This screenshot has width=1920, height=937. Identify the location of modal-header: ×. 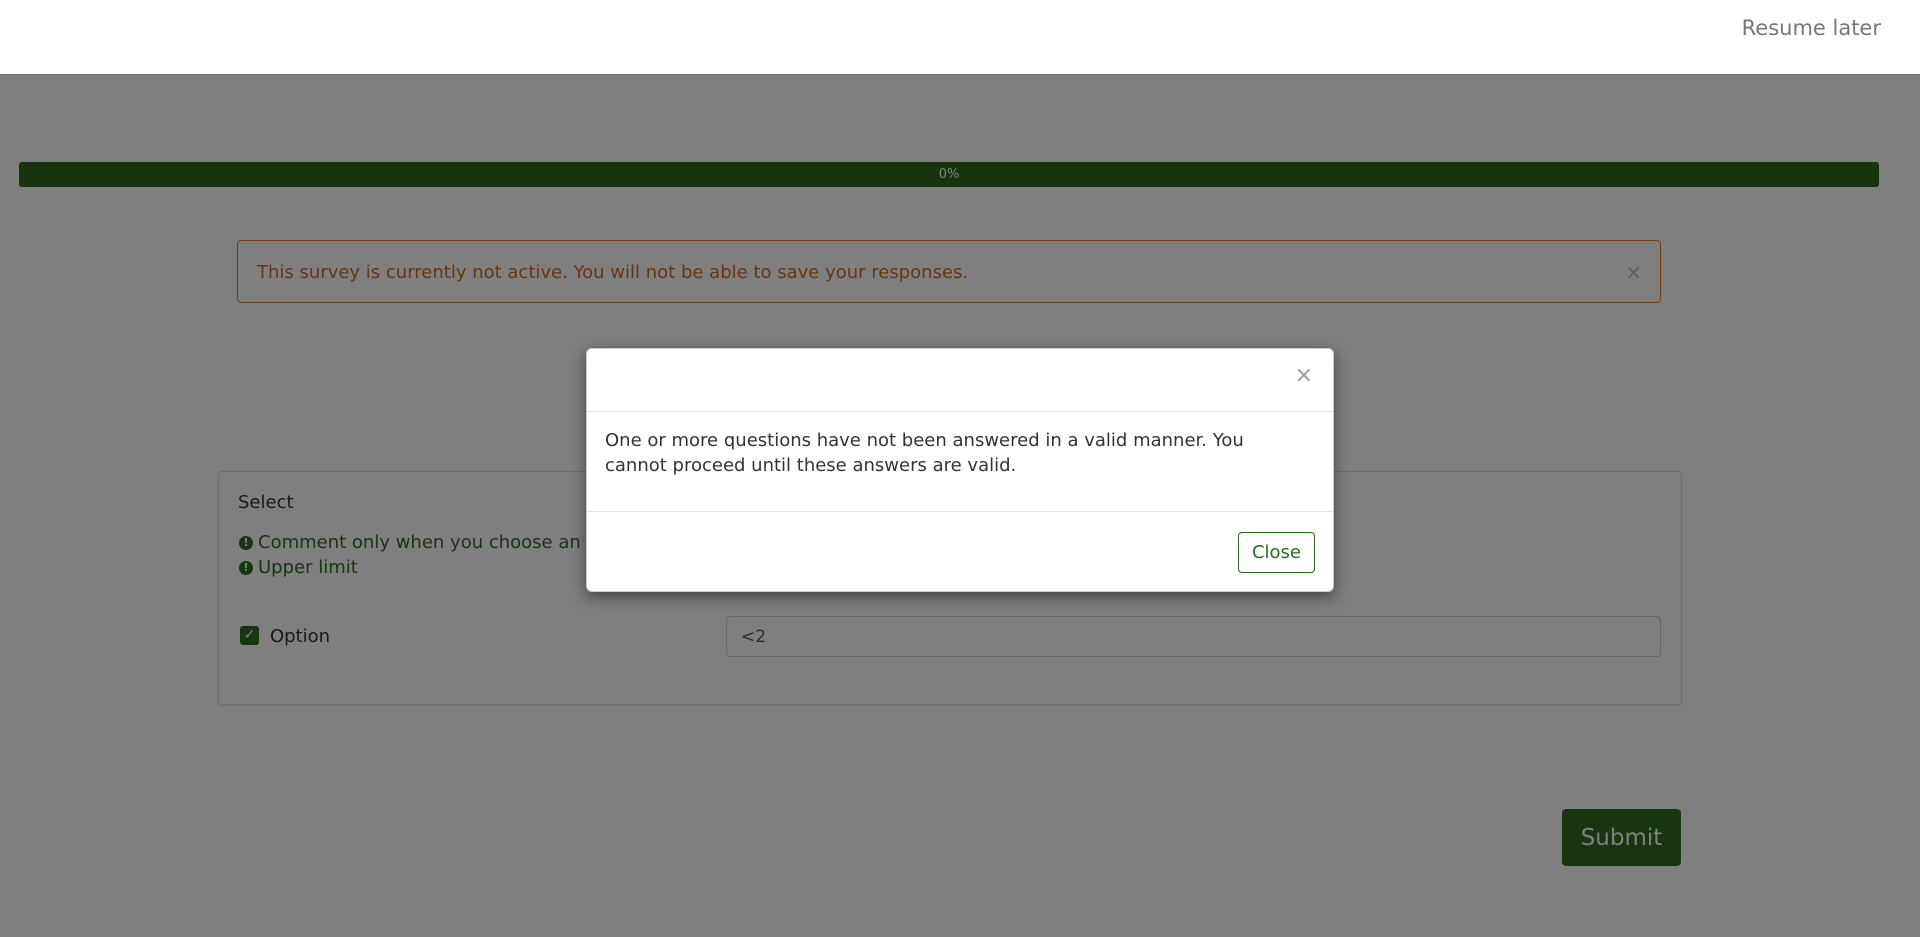
(960, 380).